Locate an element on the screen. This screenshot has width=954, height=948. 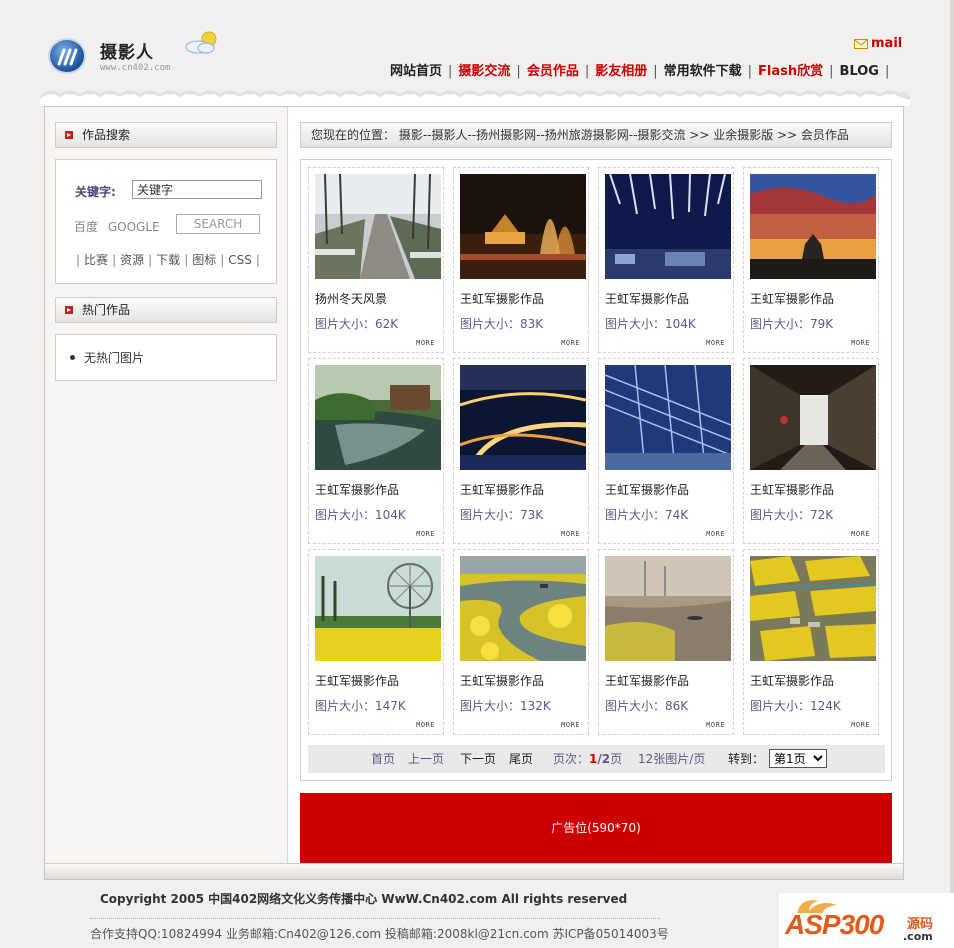
quick-links: | 比赛 | 资源 | 下载 | 图标 | CSS | is located at coordinates (168, 259).